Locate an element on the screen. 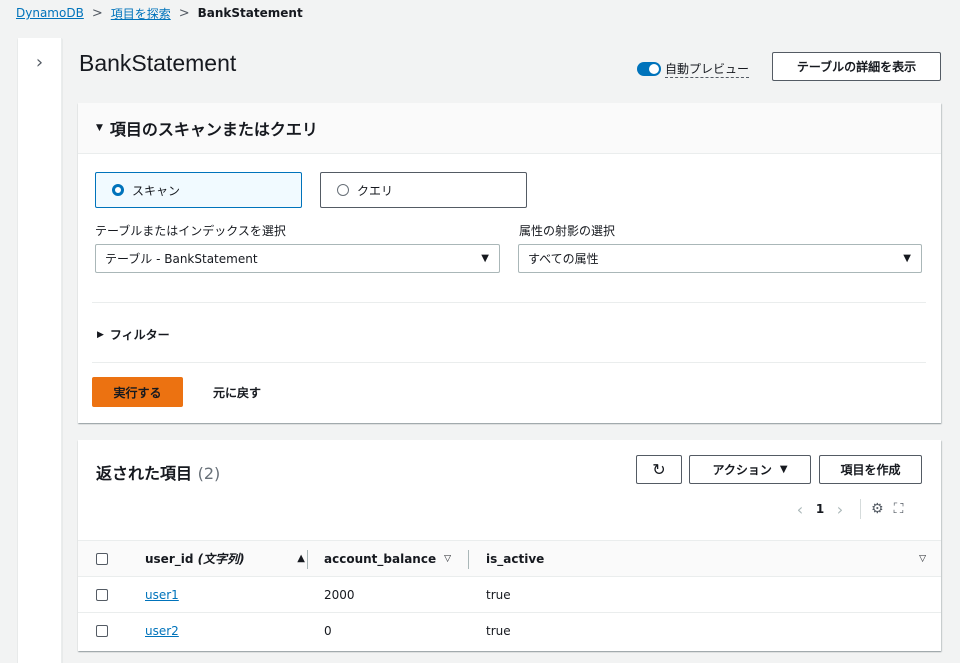 Image resolution: width=960 pixels, height=663 pixels. table-index-select-value: テーブル - BankStatement is located at coordinates (181, 259).